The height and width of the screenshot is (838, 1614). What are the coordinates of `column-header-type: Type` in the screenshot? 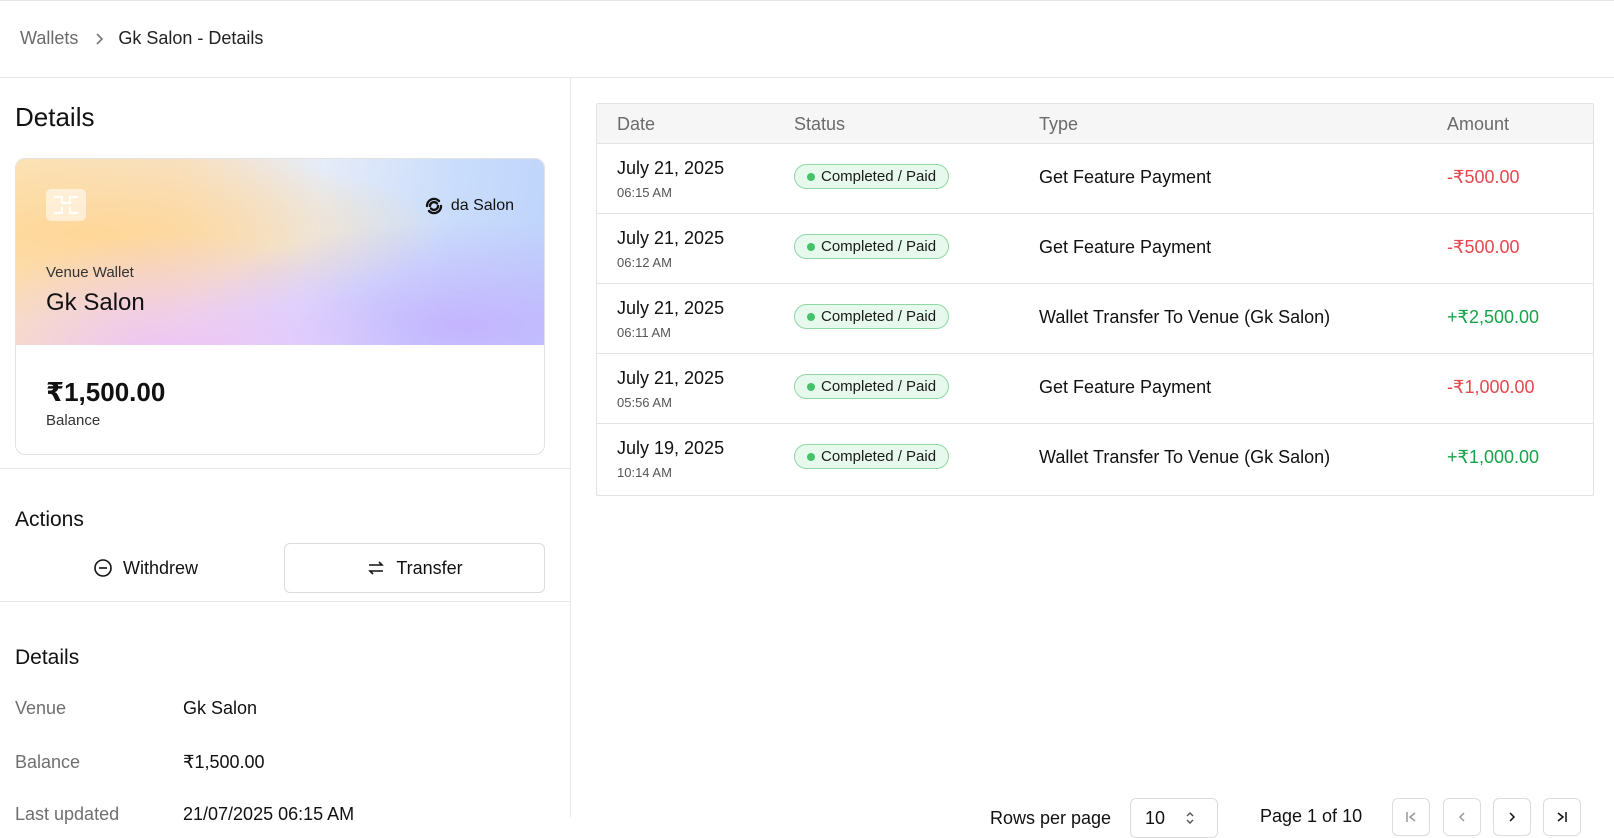 It's located at (1058, 124).